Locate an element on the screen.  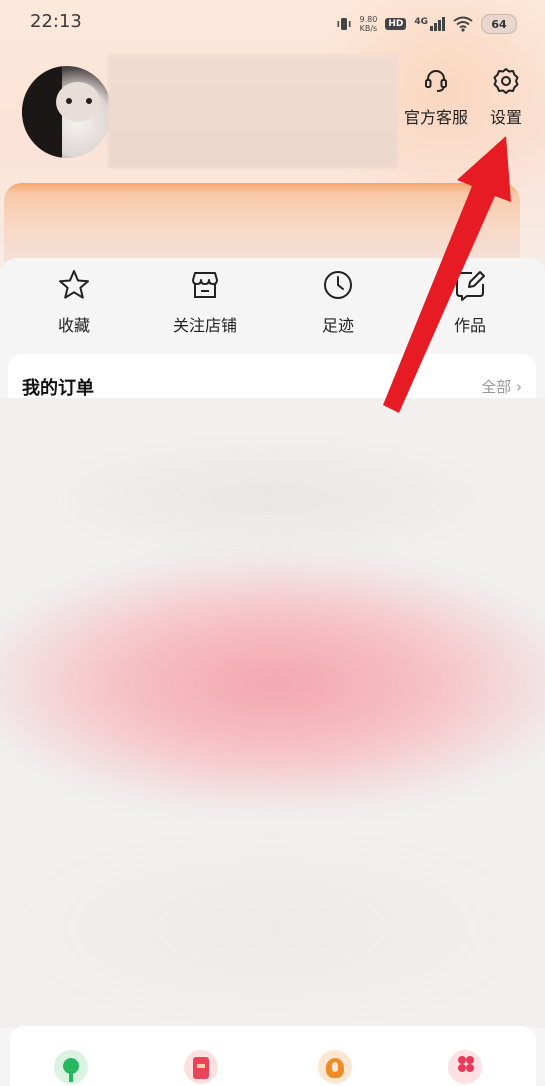
cellular-signal-icon: 4G is located at coordinates (429, 24).